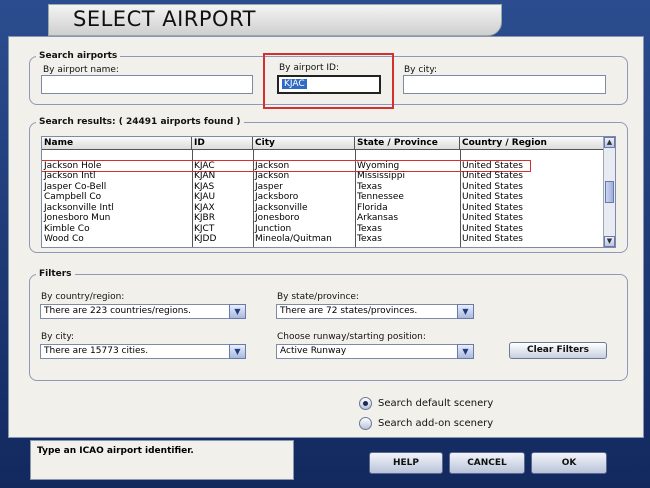 Image resolution: width=650 pixels, height=488 pixels. What do you see at coordinates (117, 311) in the screenshot?
I see `country-filter-value: There are 223 countries/regions.` at bounding box center [117, 311].